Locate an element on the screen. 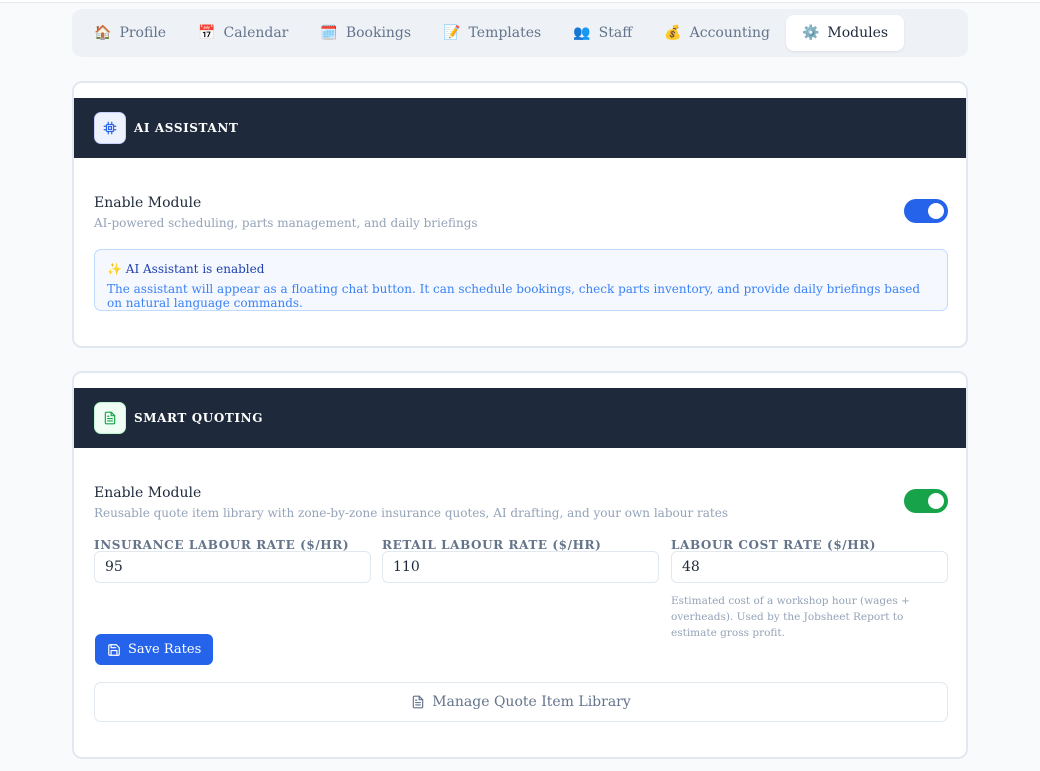  house-icon: 🏠 is located at coordinates (103, 33).